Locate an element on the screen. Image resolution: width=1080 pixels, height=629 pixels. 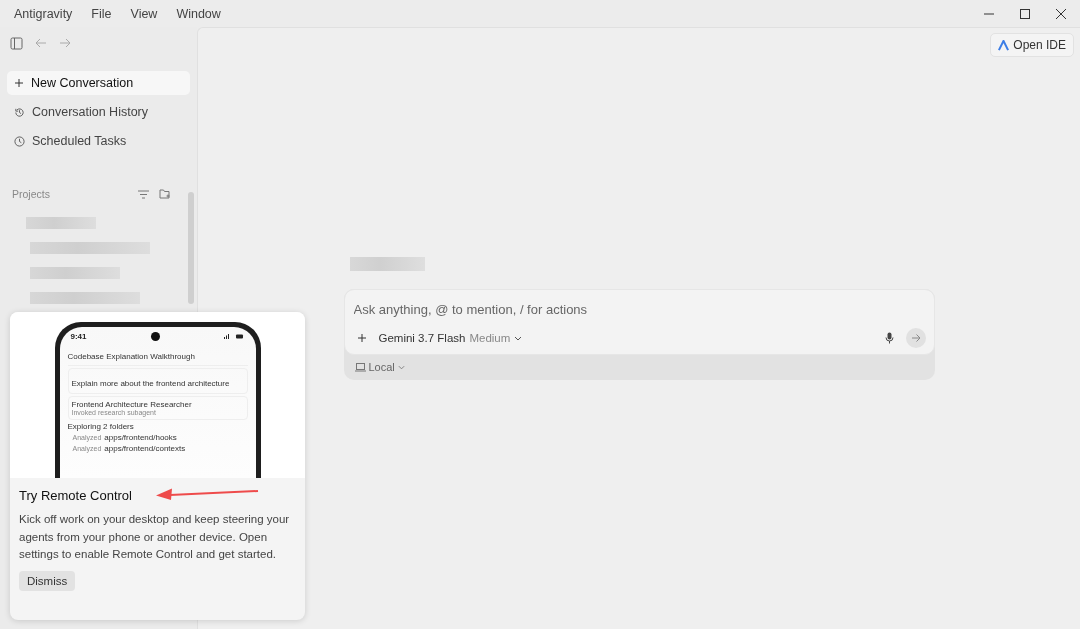
open-ide-button: Open IDE is located at coordinates (1032, 45).